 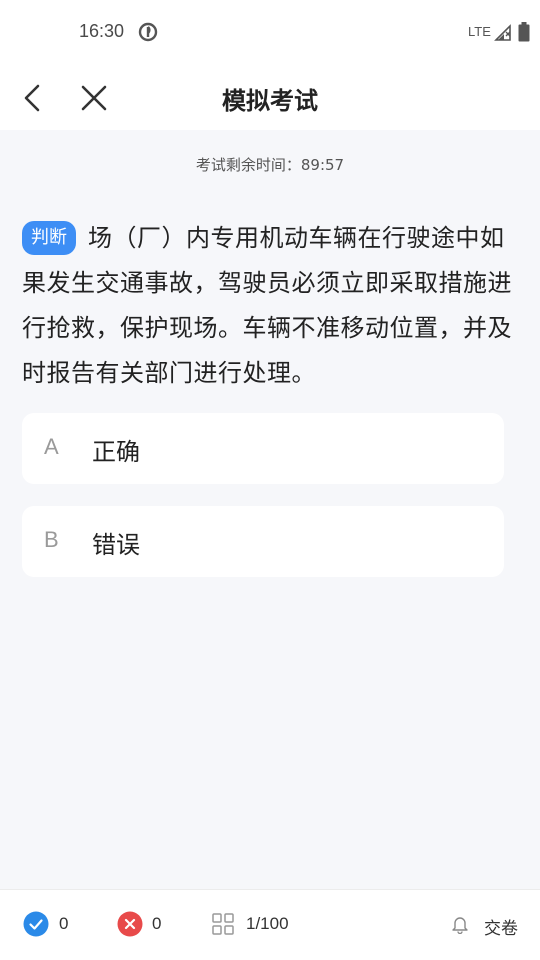 What do you see at coordinates (479, 31) in the screenshot?
I see `network-type: LTE` at bounding box center [479, 31].